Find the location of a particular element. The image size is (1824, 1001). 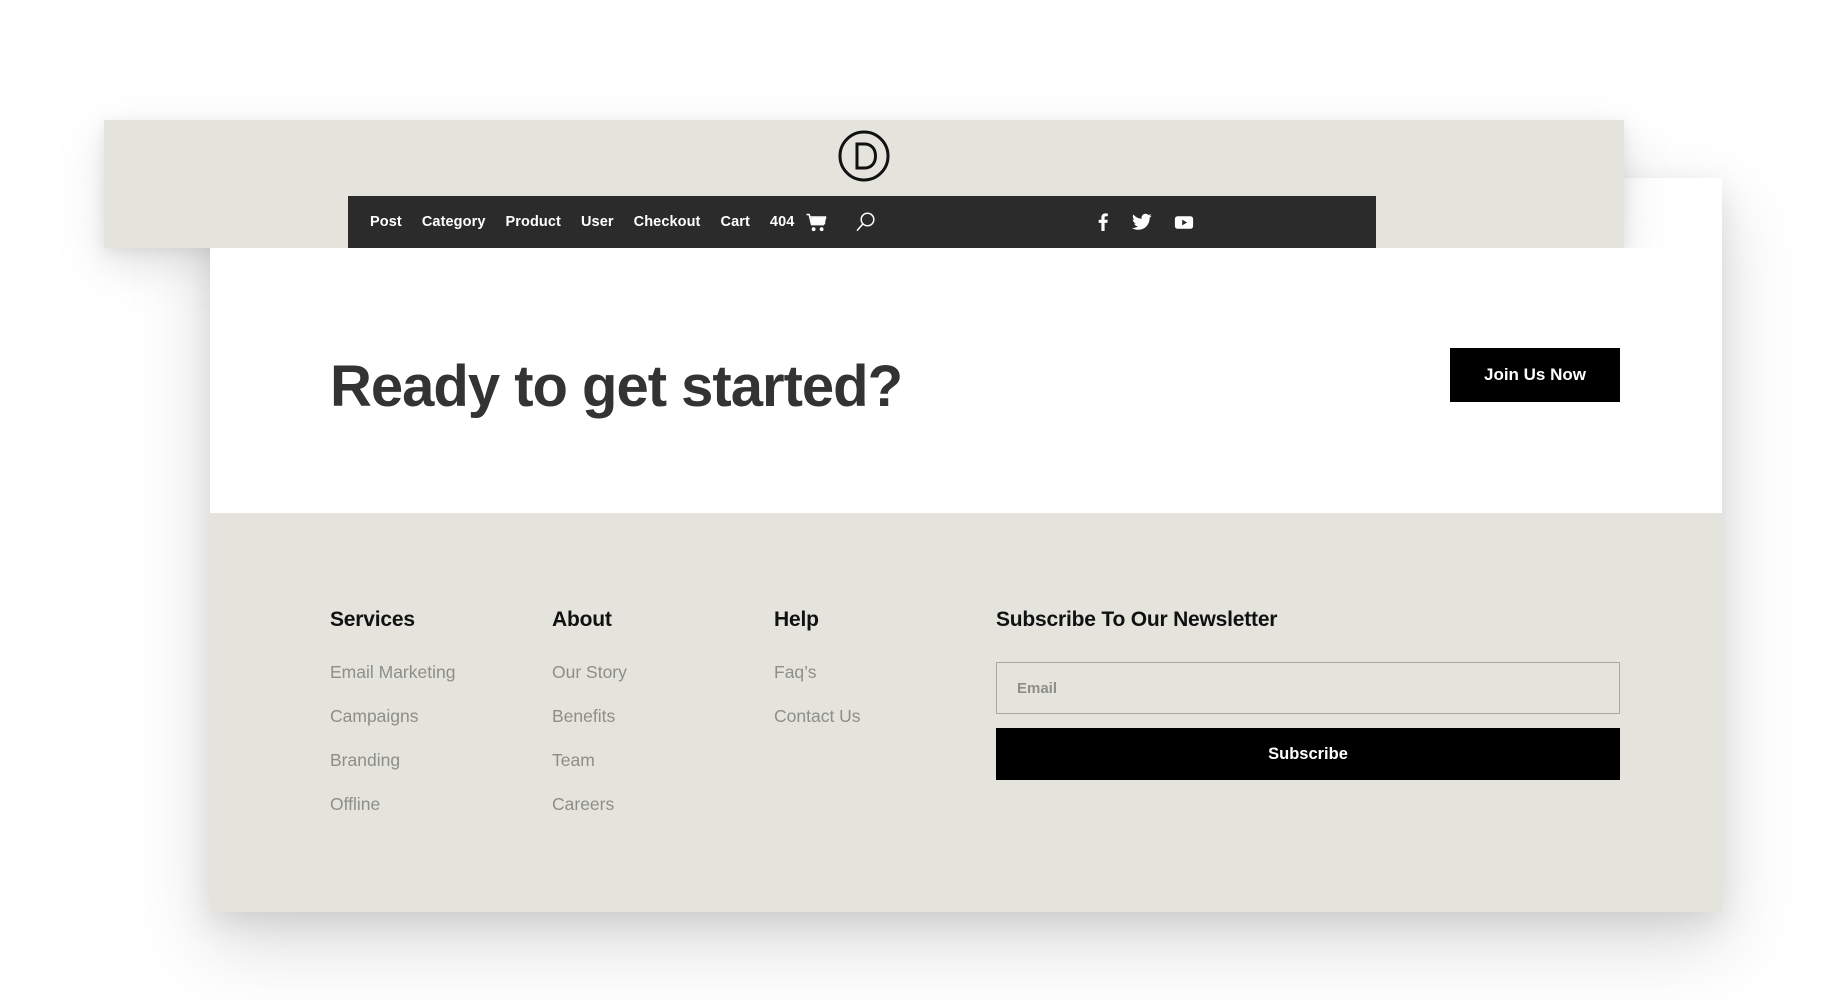

newsletter-heading: Subscribe To Our Newsletter is located at coordinates (1137, 619).